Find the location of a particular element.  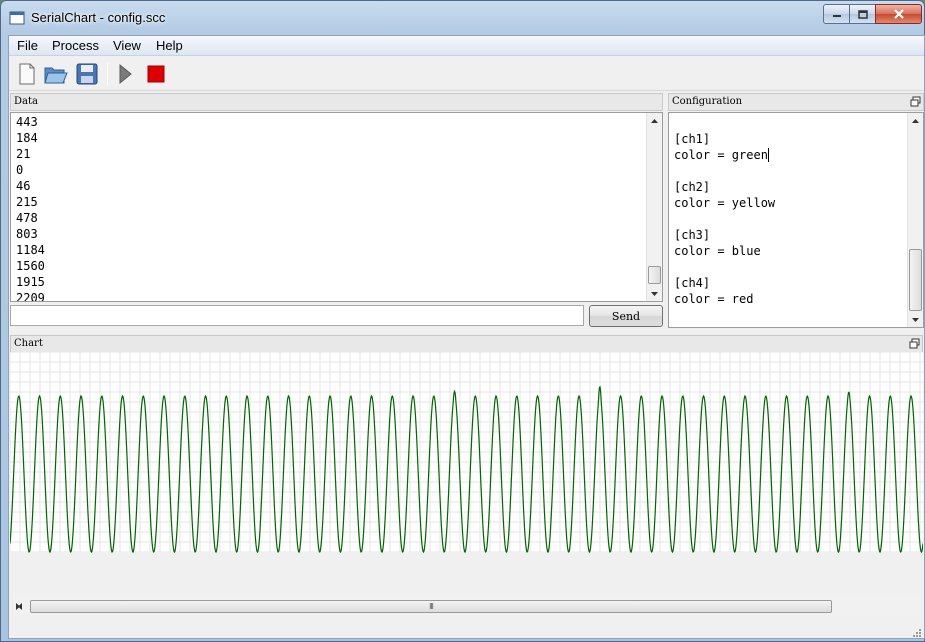

config-line: [ch4] is located at coordinates (692, 283).